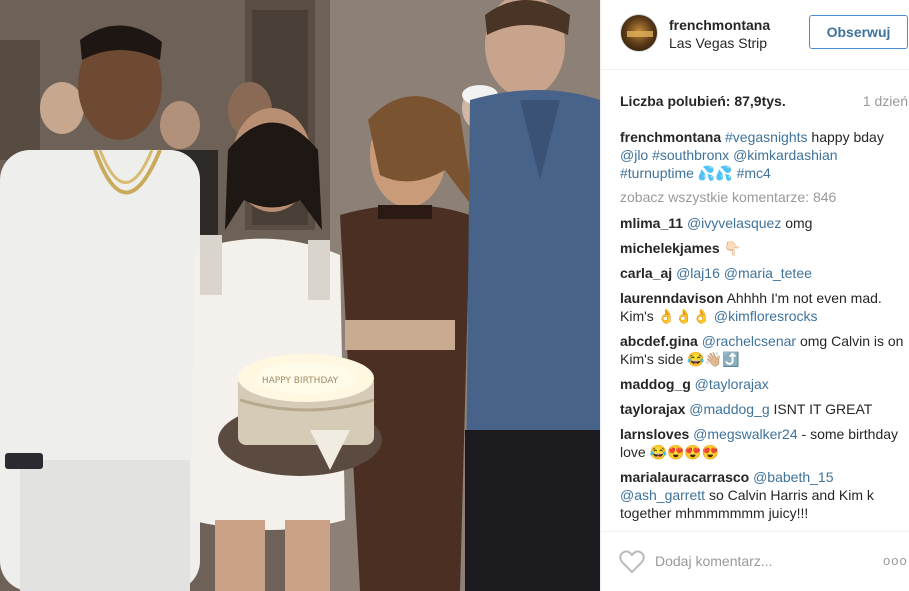  I want to click on cake-text: HAPPY BIRTHDAY, so click(300, 381).